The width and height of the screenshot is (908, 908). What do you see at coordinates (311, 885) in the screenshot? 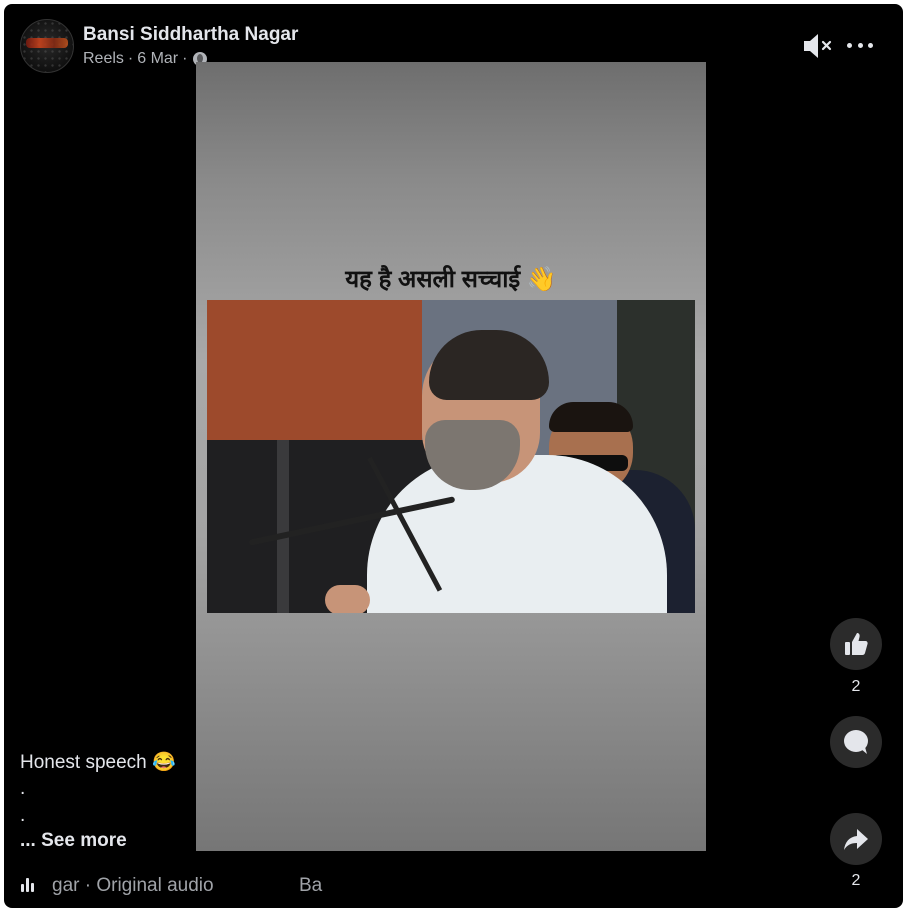
I see `audio-label-next: Ba` at bounding box center [311, 885].